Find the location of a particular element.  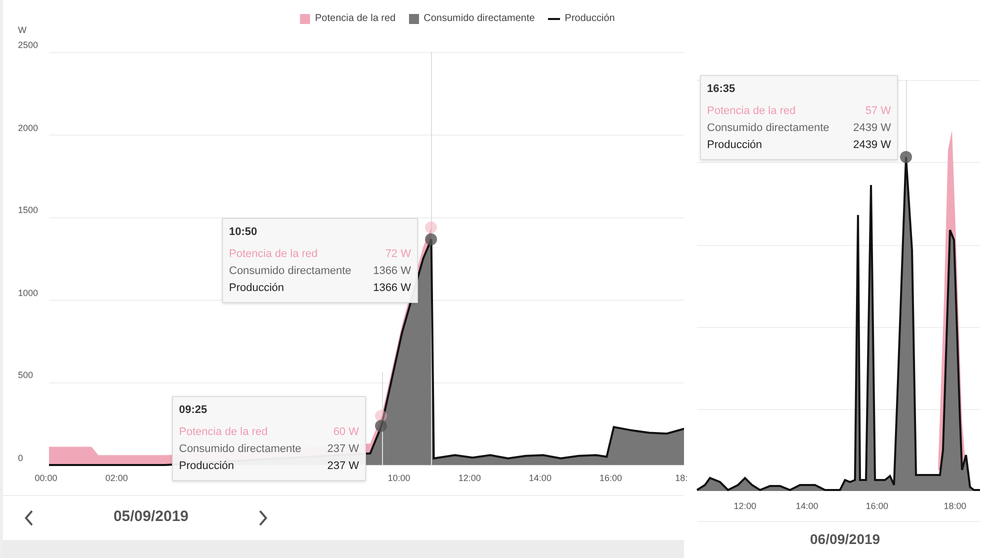

tooltip-value: 57 W is located at coordinates (878, 111).